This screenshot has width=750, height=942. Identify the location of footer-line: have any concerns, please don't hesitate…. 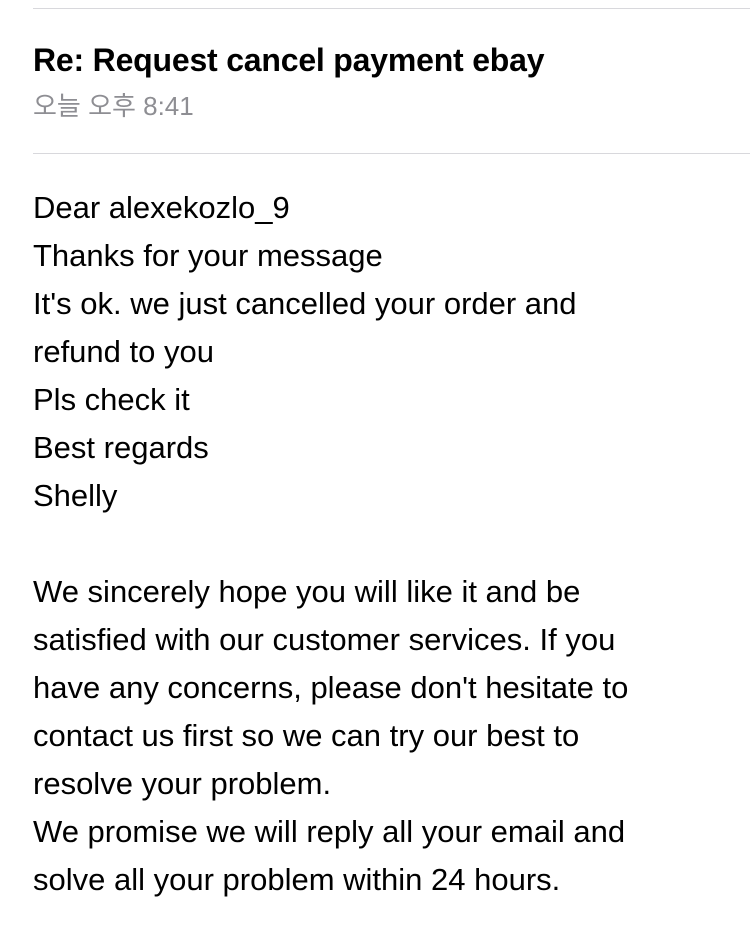
(331, 687).